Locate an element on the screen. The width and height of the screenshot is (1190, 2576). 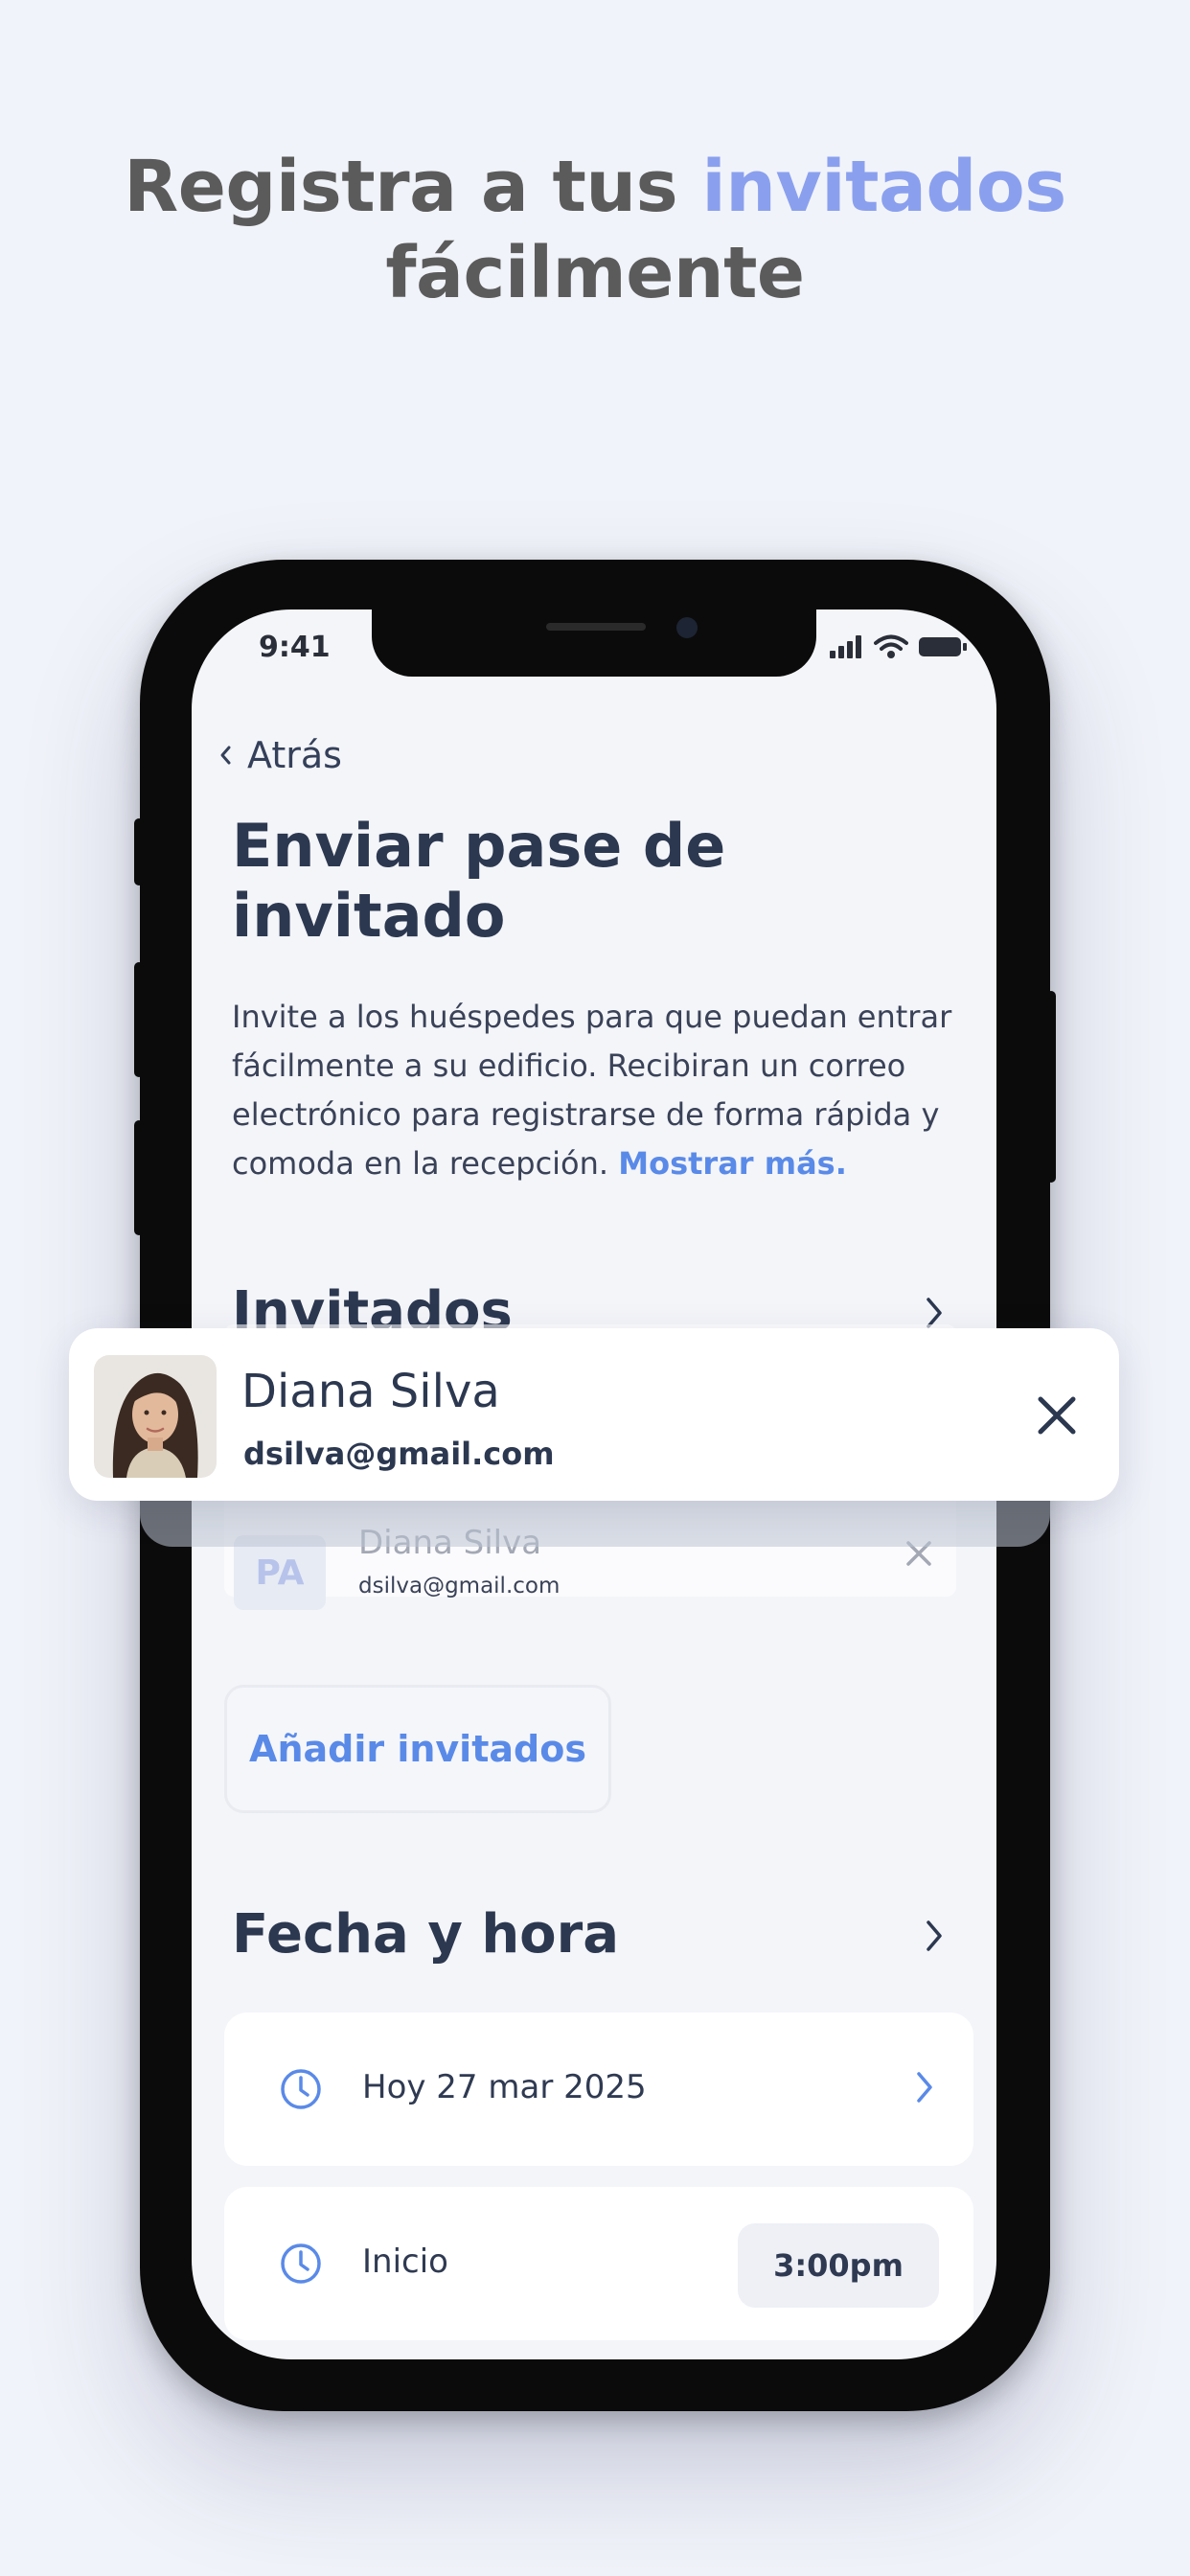
chevron-left-icon is located at coordinates (226, 755).